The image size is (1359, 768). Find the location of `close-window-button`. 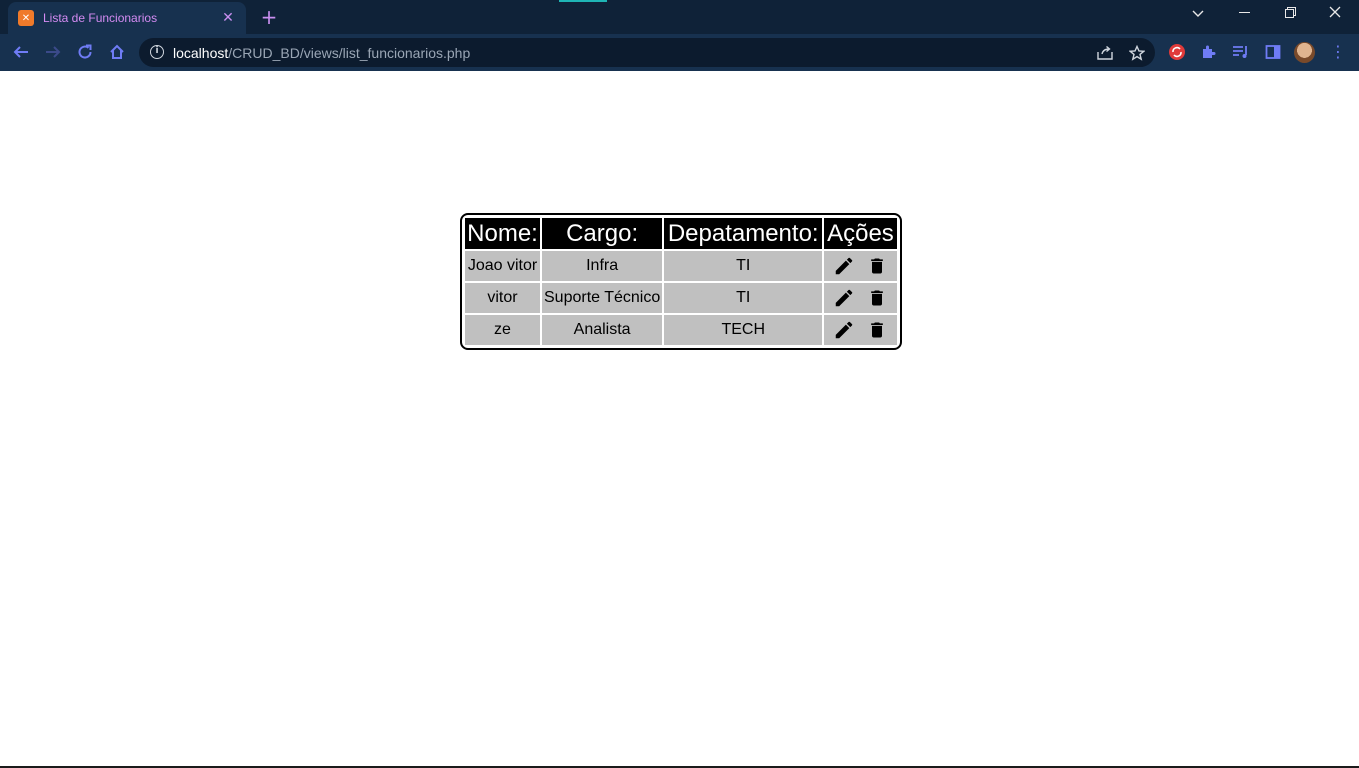

close-window-button is located at coordinates (1335, 15).